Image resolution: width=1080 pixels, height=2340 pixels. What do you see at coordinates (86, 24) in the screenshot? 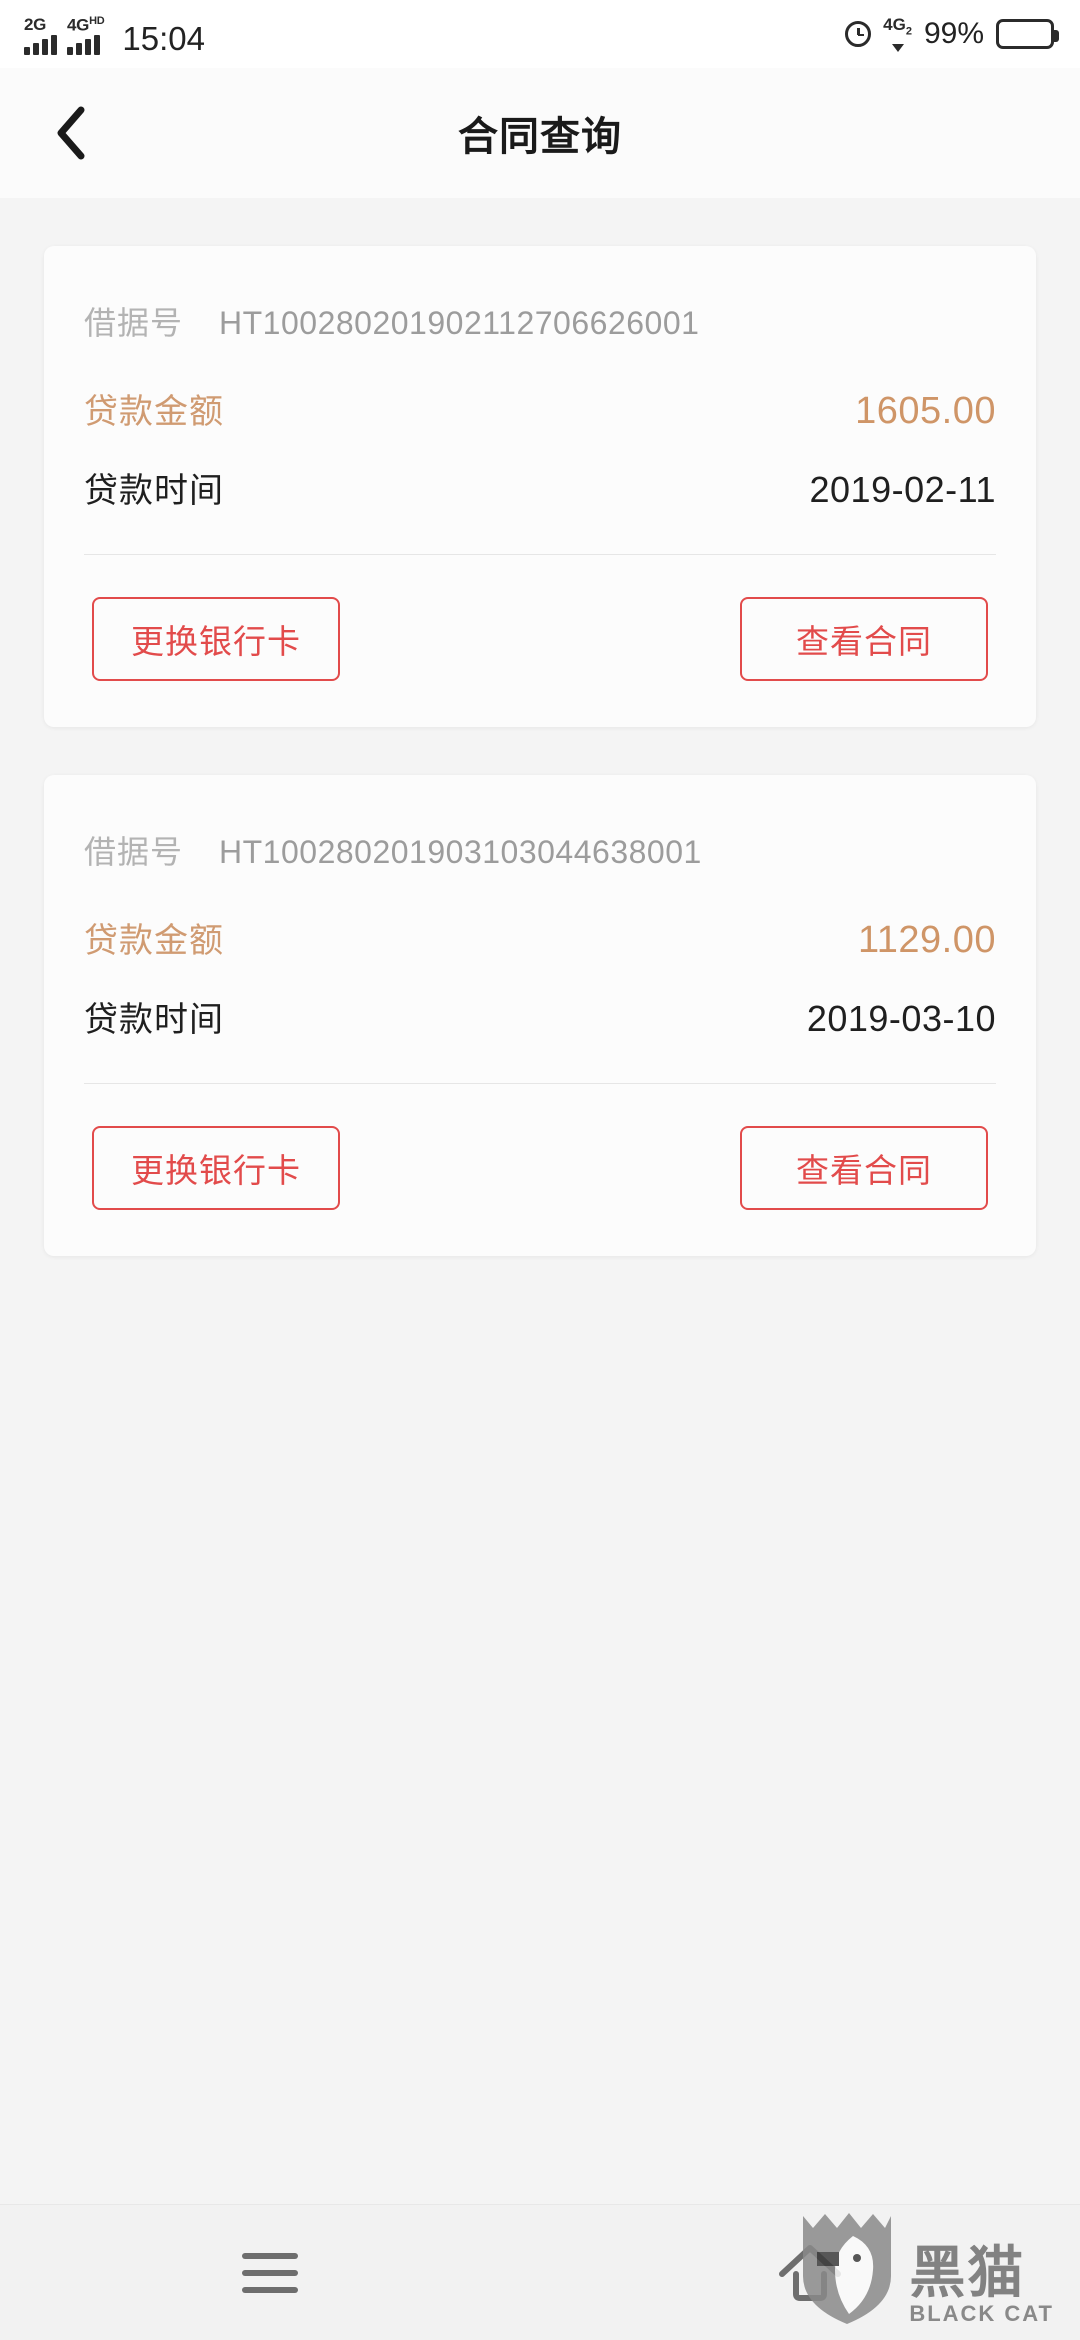
I see `sim2-network-label: 4GHD` at bounding box center [86, 24].